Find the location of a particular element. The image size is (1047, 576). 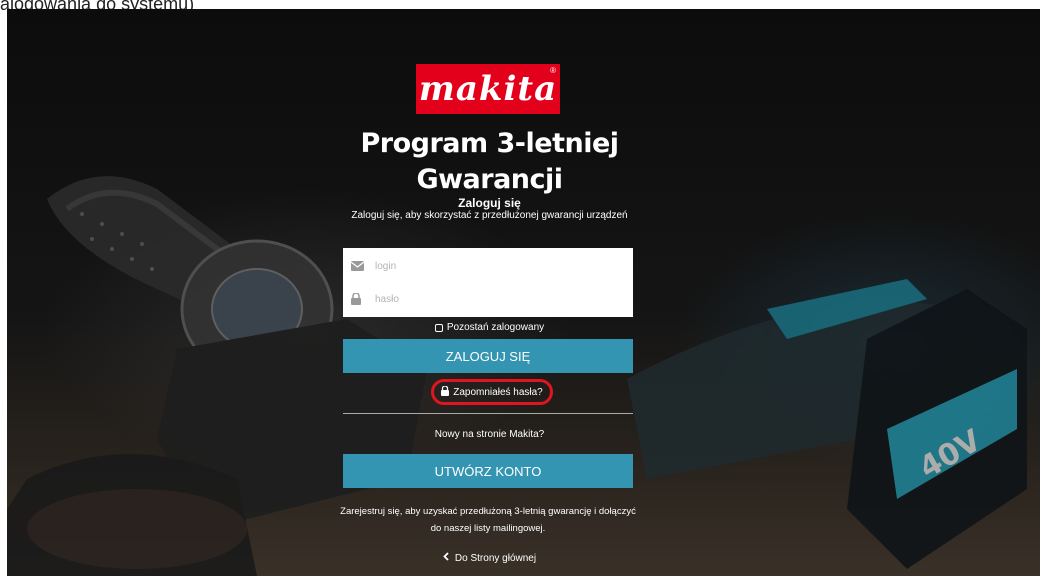

envelope-icon is located at coordinates (358, 266).